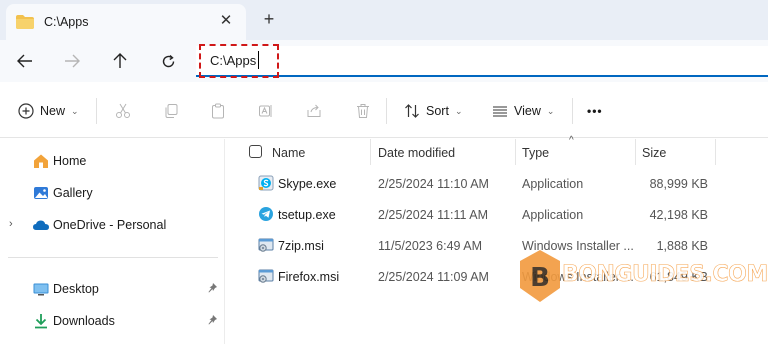 The height and width of the screenshot is (344, 768). What do you see at coordinates (66, 22) in the screenshot?
I see `tab-title: C:\Apps` at bounding box center [66, 22].